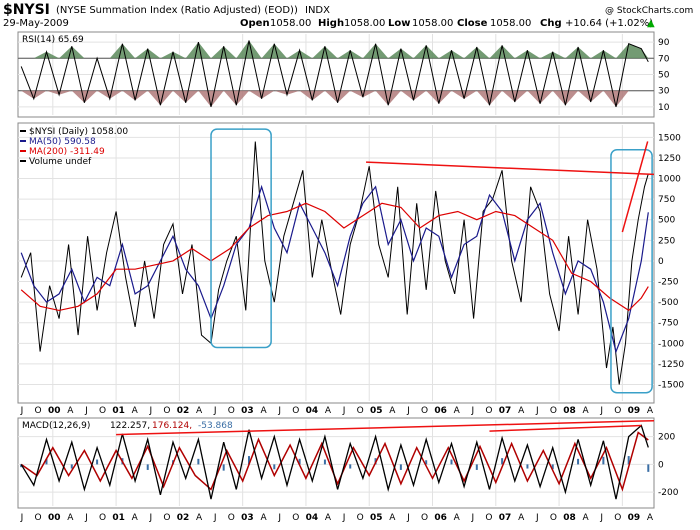 The height and width of the screenshot is (530, 700). Describe the element at coordinates (183, 411) in the screenshot. I see `x-tick-label-price: 02` at that location.